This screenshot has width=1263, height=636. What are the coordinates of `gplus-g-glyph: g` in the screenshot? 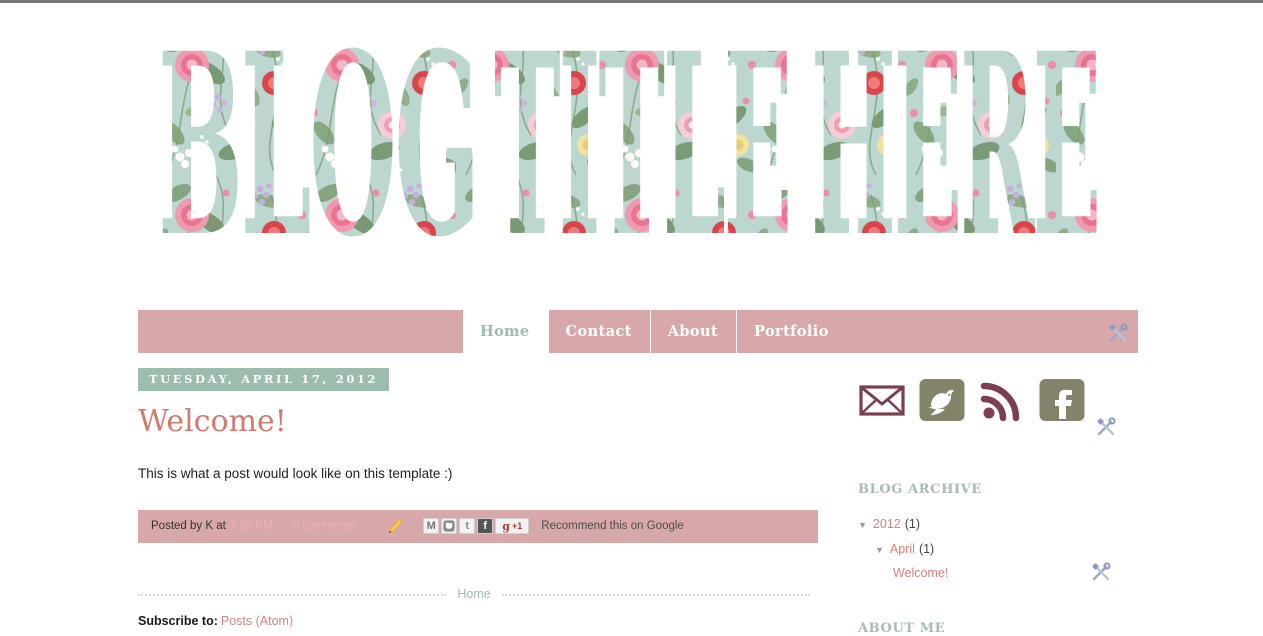 It's located at (506, 526).